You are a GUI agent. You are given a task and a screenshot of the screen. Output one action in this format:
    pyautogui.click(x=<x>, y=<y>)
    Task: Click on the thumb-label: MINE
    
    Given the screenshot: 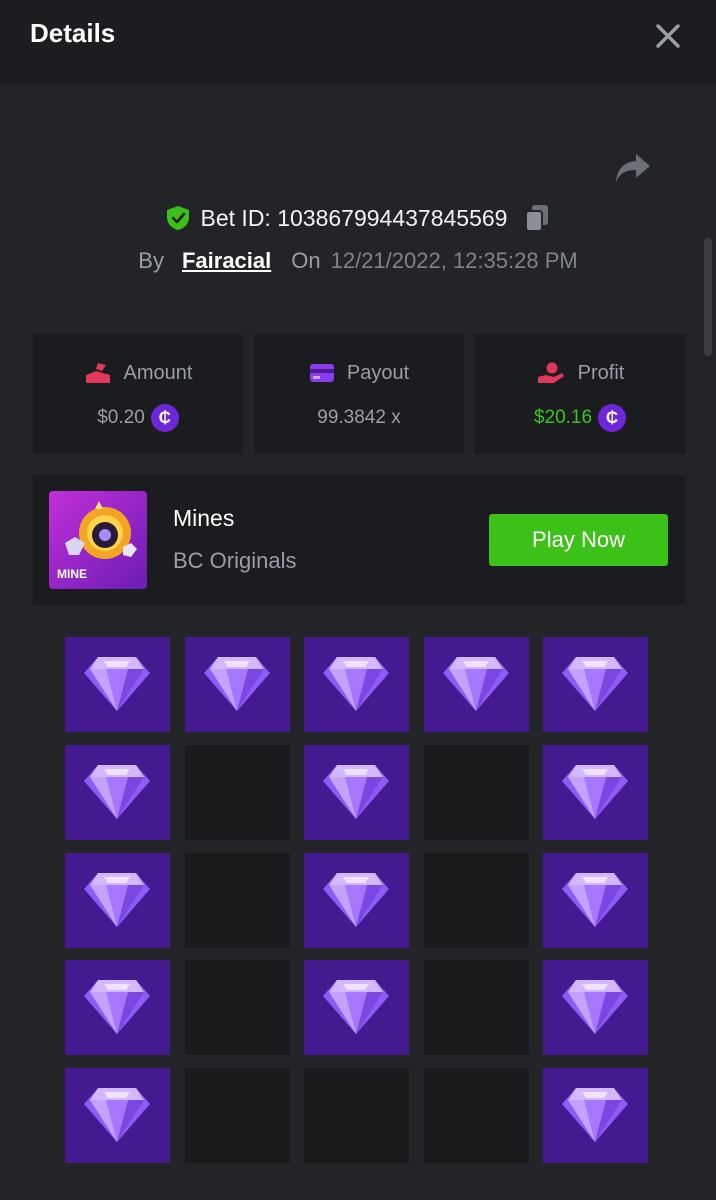 What is the action you would take?
    pyautogui.click(x=72, y=574)
    